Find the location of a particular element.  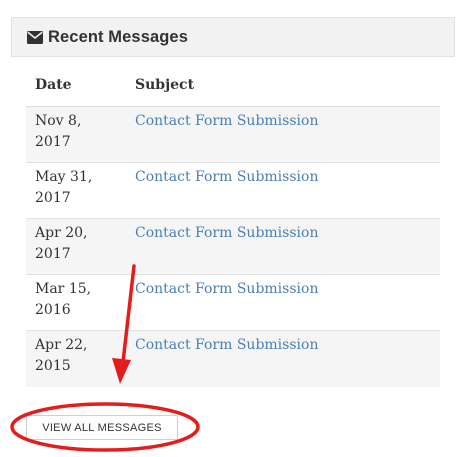

table-row: May 31, 2017 Contact Form Submission is located at coordinates (233, 190).